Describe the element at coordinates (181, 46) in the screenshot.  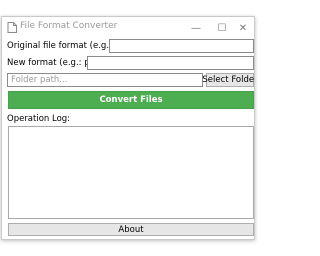
I see `original-format-input` at that location.